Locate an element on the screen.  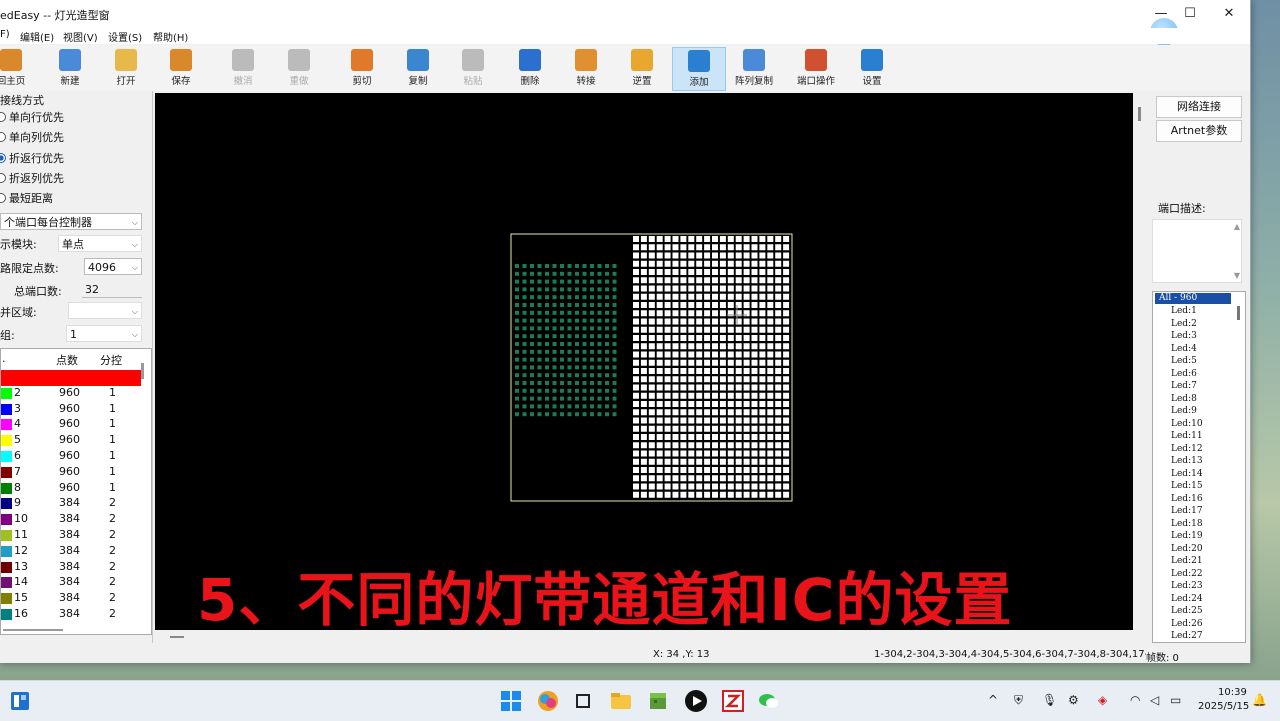
table-row is located at coordinates (71, 378).